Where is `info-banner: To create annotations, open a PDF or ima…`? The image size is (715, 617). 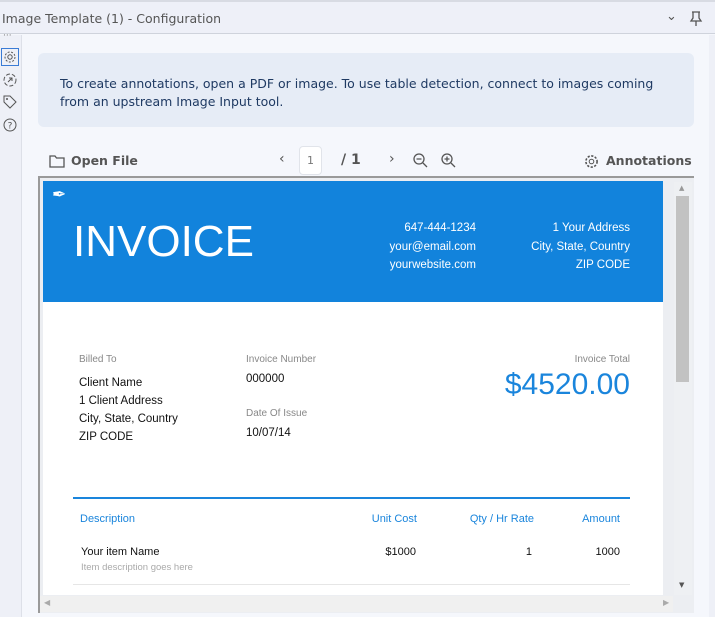
info-banner: To create annotations, open a PDF or ima… is located at coordinates (366, 90).